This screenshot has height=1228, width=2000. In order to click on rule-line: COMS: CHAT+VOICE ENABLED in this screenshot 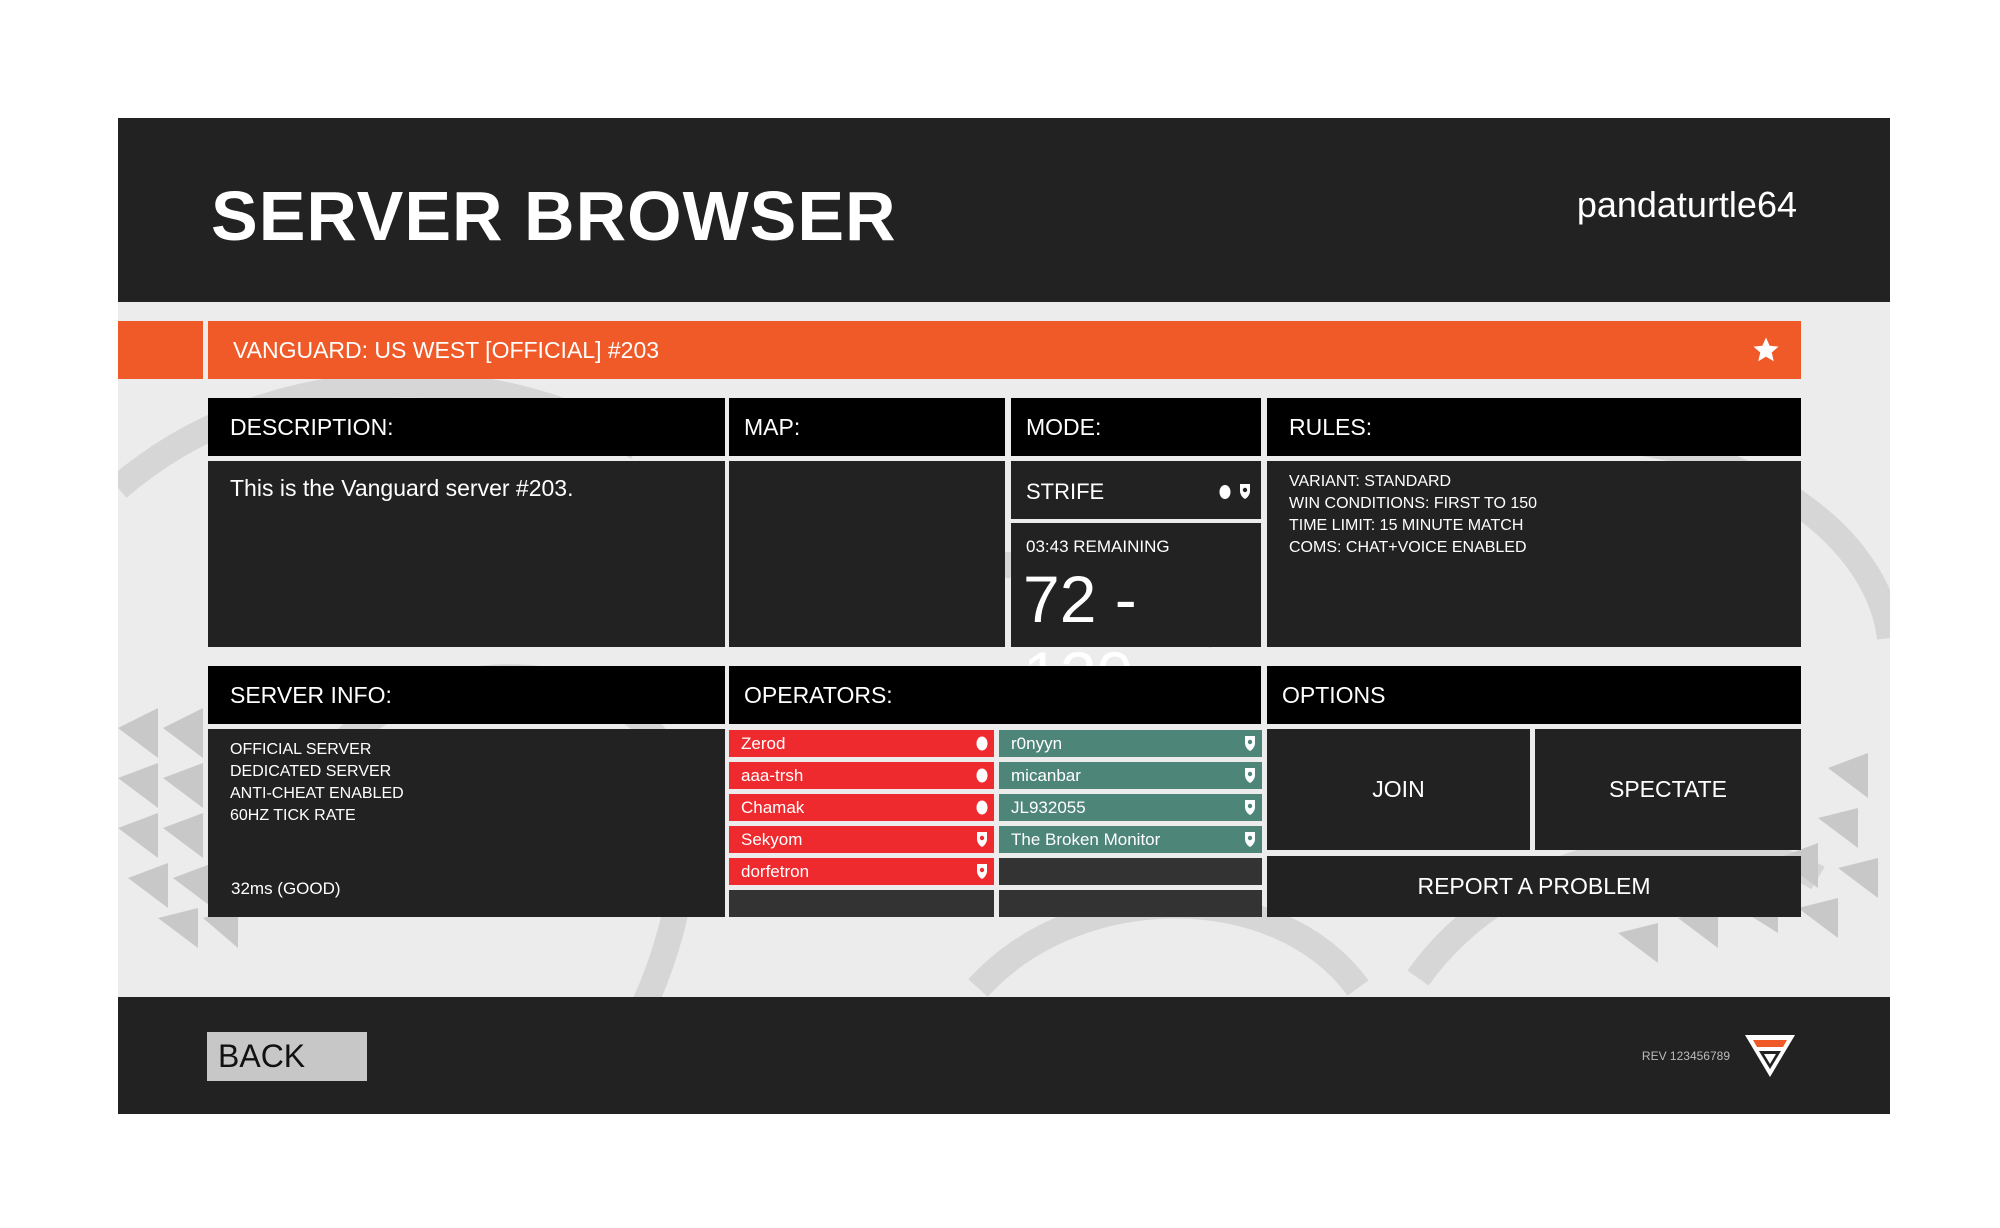, I will do `click(1408, 547)`.